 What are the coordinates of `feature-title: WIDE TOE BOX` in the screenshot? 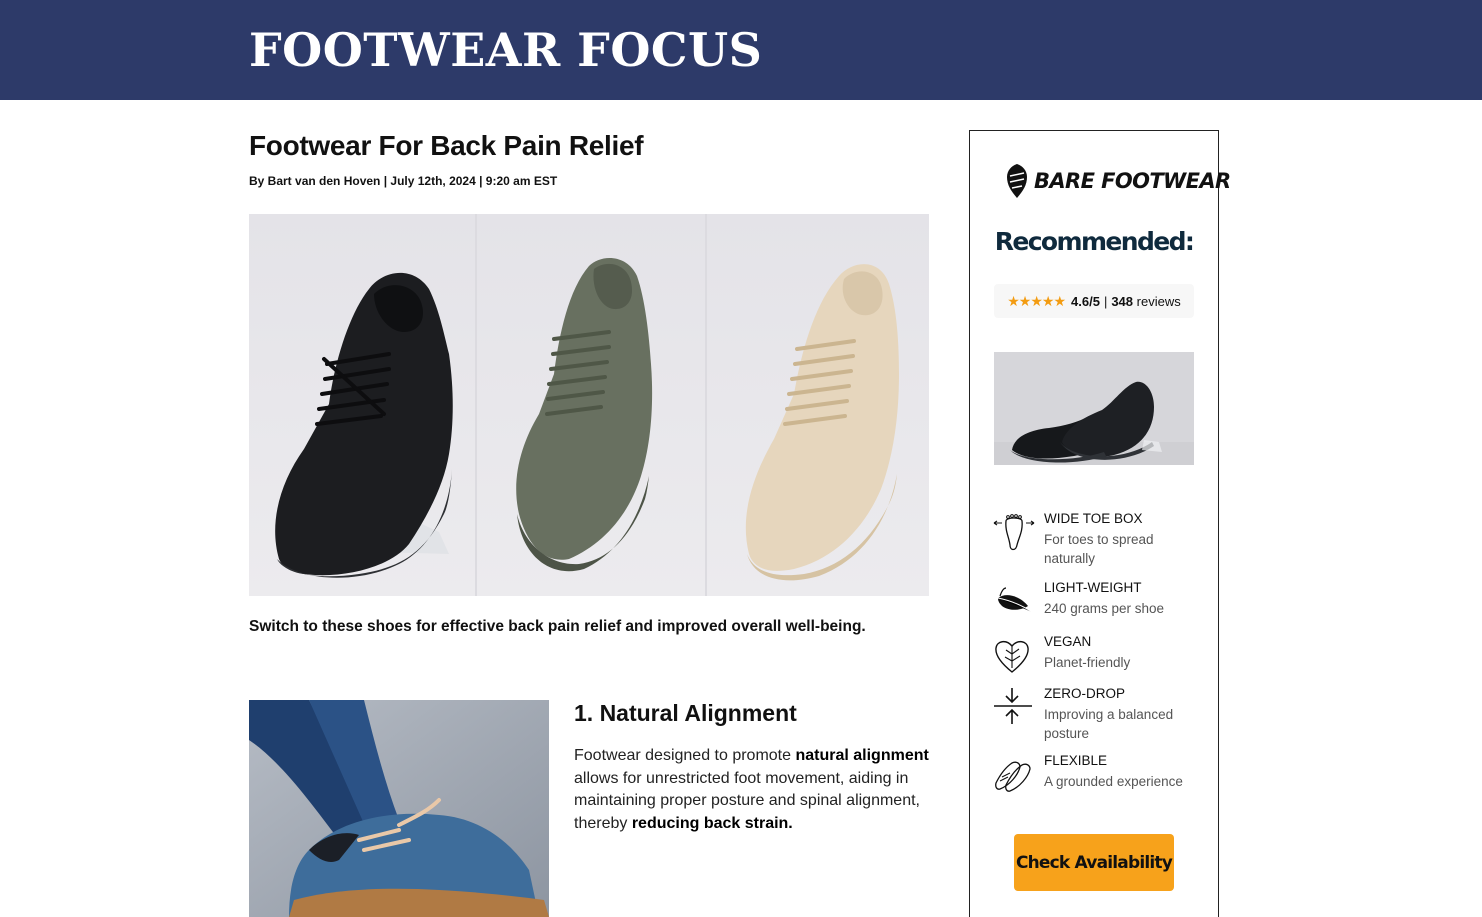 It's located at (1093, 518).